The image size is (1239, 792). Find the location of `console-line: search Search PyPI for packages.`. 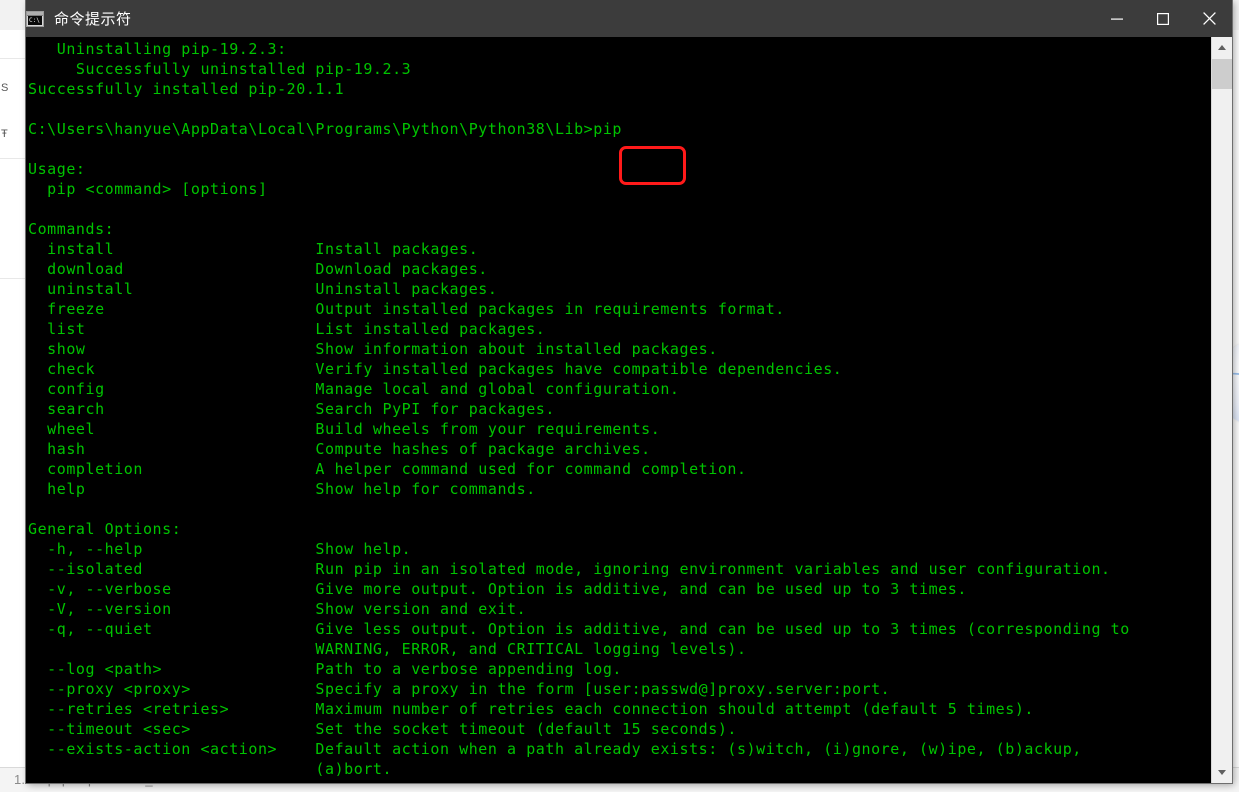

console-line: search Search PyPI for packages. is located at coordinates (291, 409).